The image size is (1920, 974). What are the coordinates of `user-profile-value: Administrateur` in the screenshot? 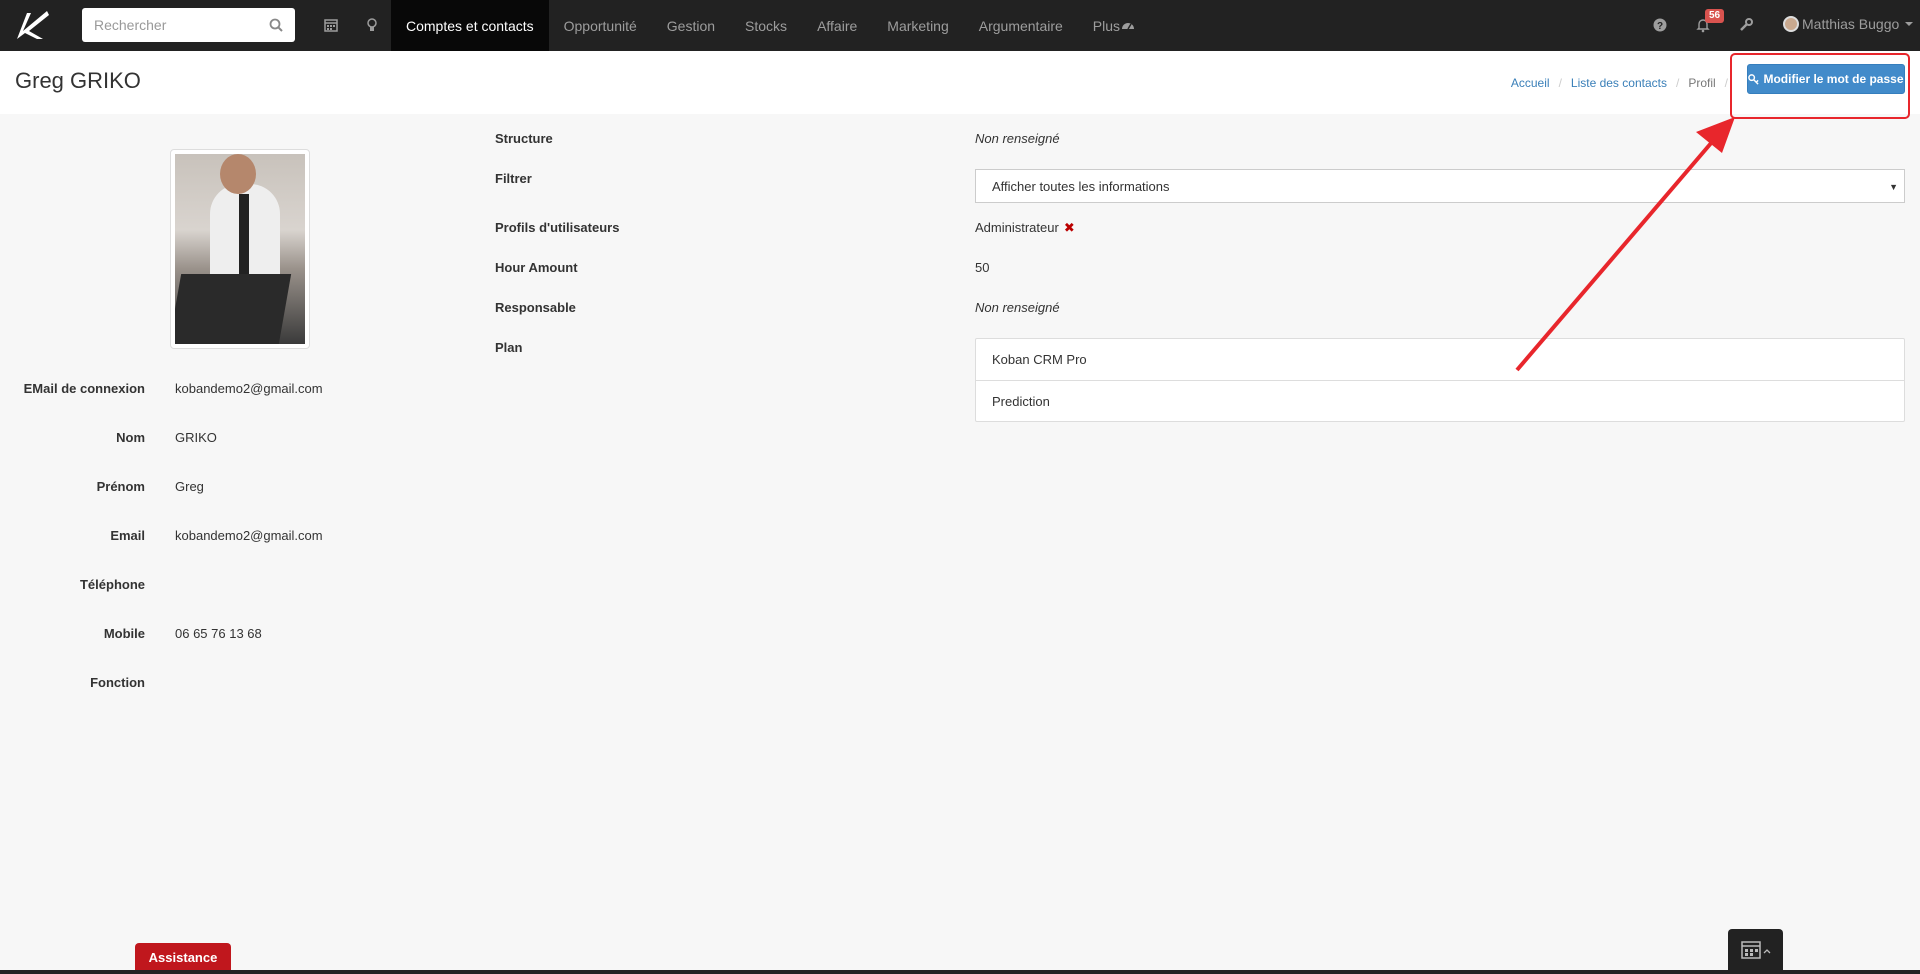 It's located at (1017, 227).